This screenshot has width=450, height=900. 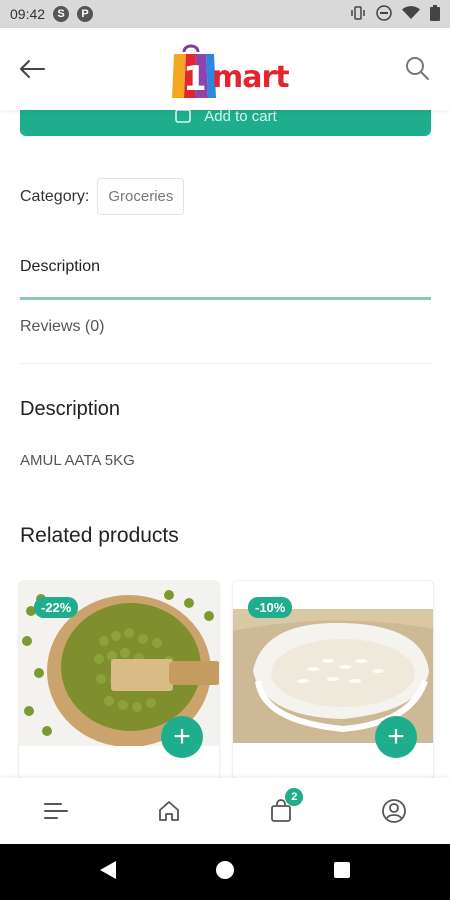 What do you see at coordinates (119, 680) in the screenshot?
I see `related-product-card: -22% +` at bounding box center [119, 680].